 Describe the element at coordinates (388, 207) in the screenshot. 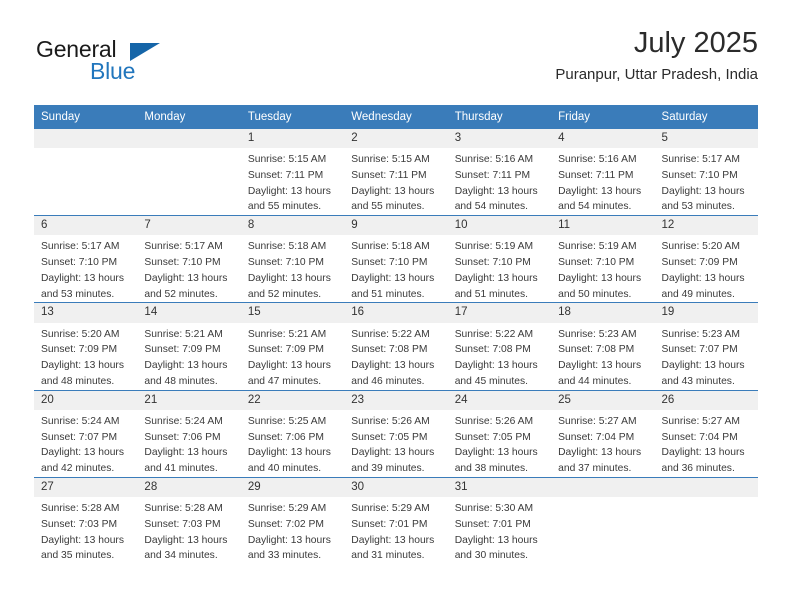

I see `daylight-text-line2: and 55 minutes.` at that location.